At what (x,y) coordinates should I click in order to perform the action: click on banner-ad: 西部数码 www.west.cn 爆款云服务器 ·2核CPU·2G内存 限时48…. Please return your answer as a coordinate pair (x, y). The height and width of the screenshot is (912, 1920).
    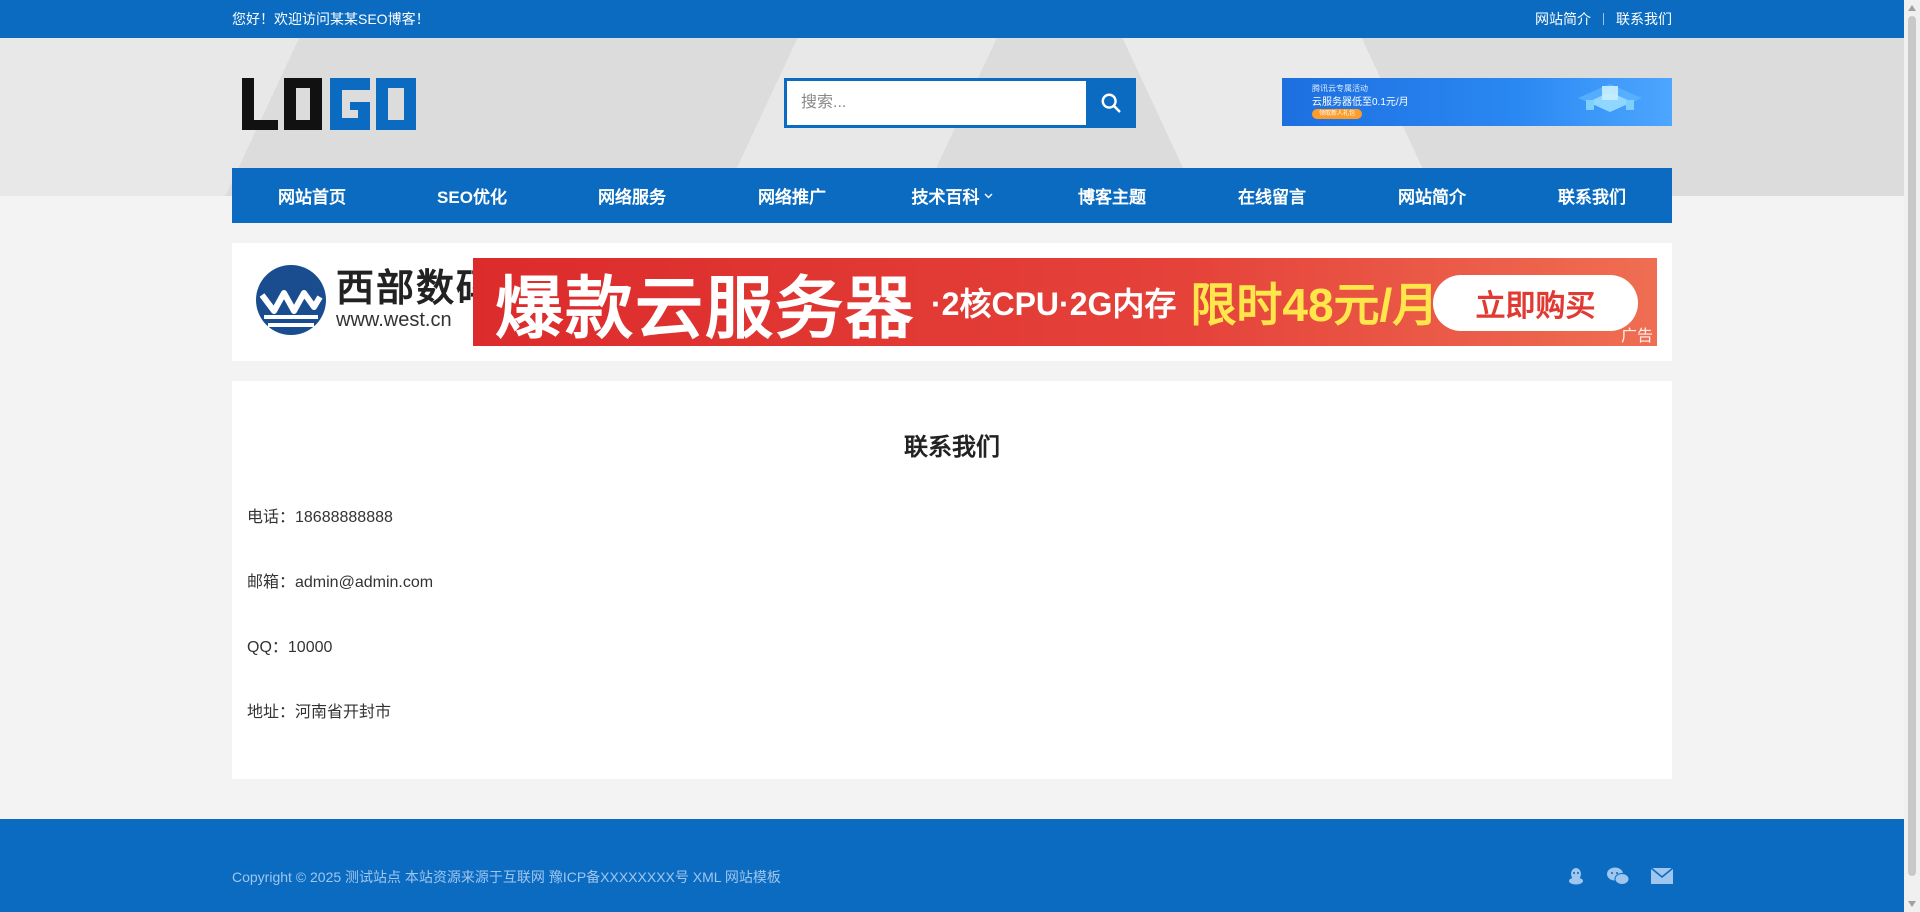
    Looking at the image, I should click on (952, 302).